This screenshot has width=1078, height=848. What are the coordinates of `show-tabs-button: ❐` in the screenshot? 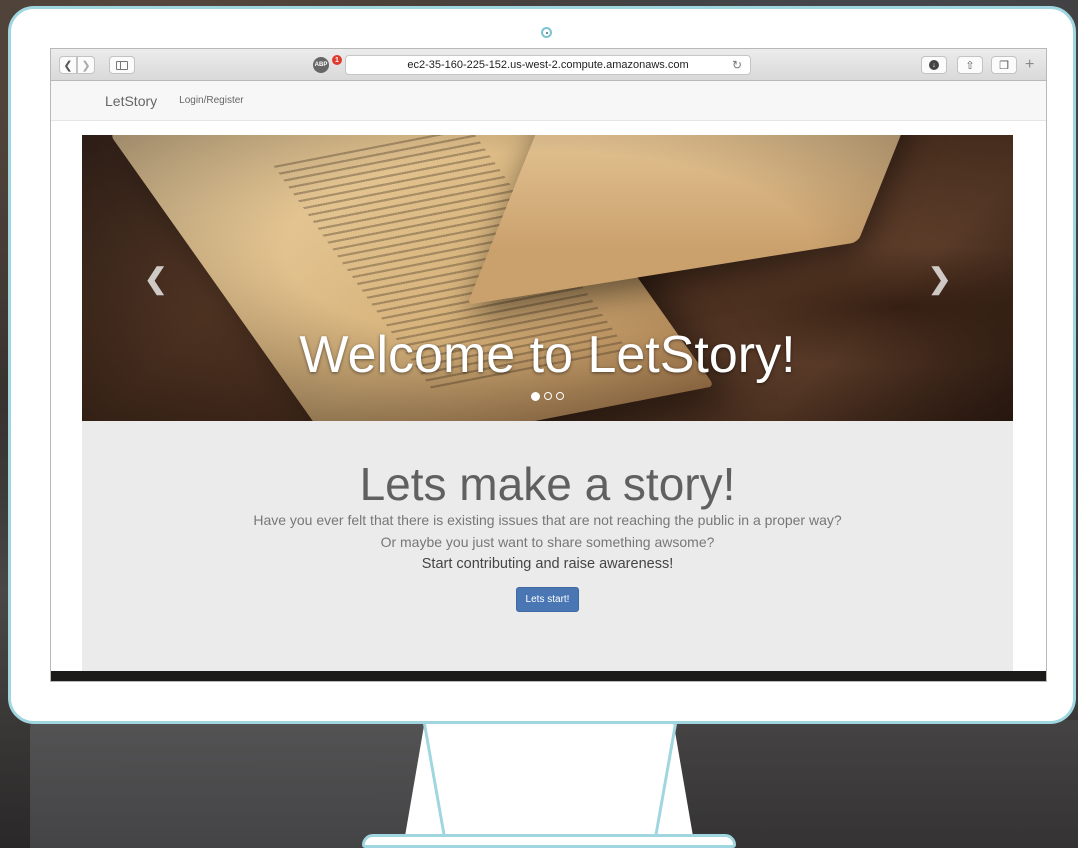 It's located at (1004, 65).